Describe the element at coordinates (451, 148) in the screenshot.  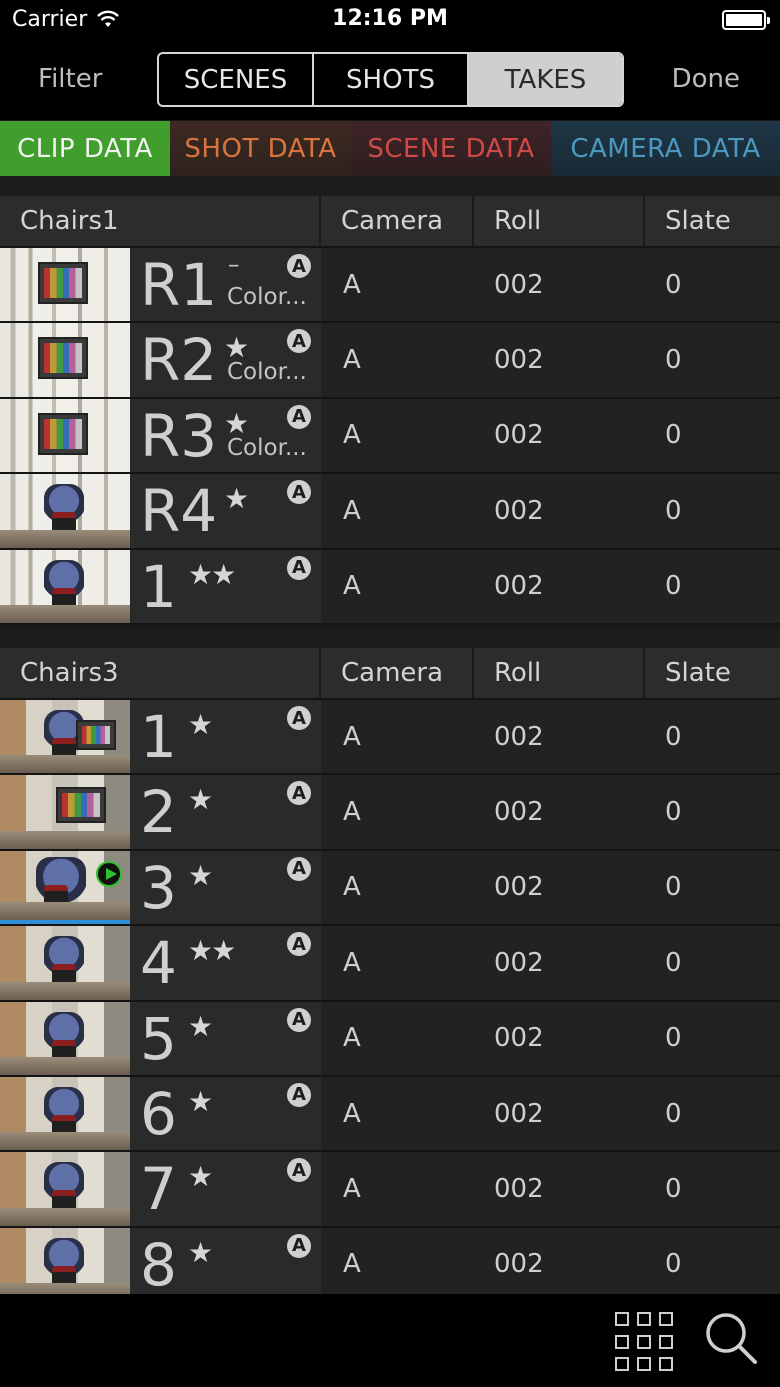
I see `tab-scene-data: SCENE DATA` at that location.